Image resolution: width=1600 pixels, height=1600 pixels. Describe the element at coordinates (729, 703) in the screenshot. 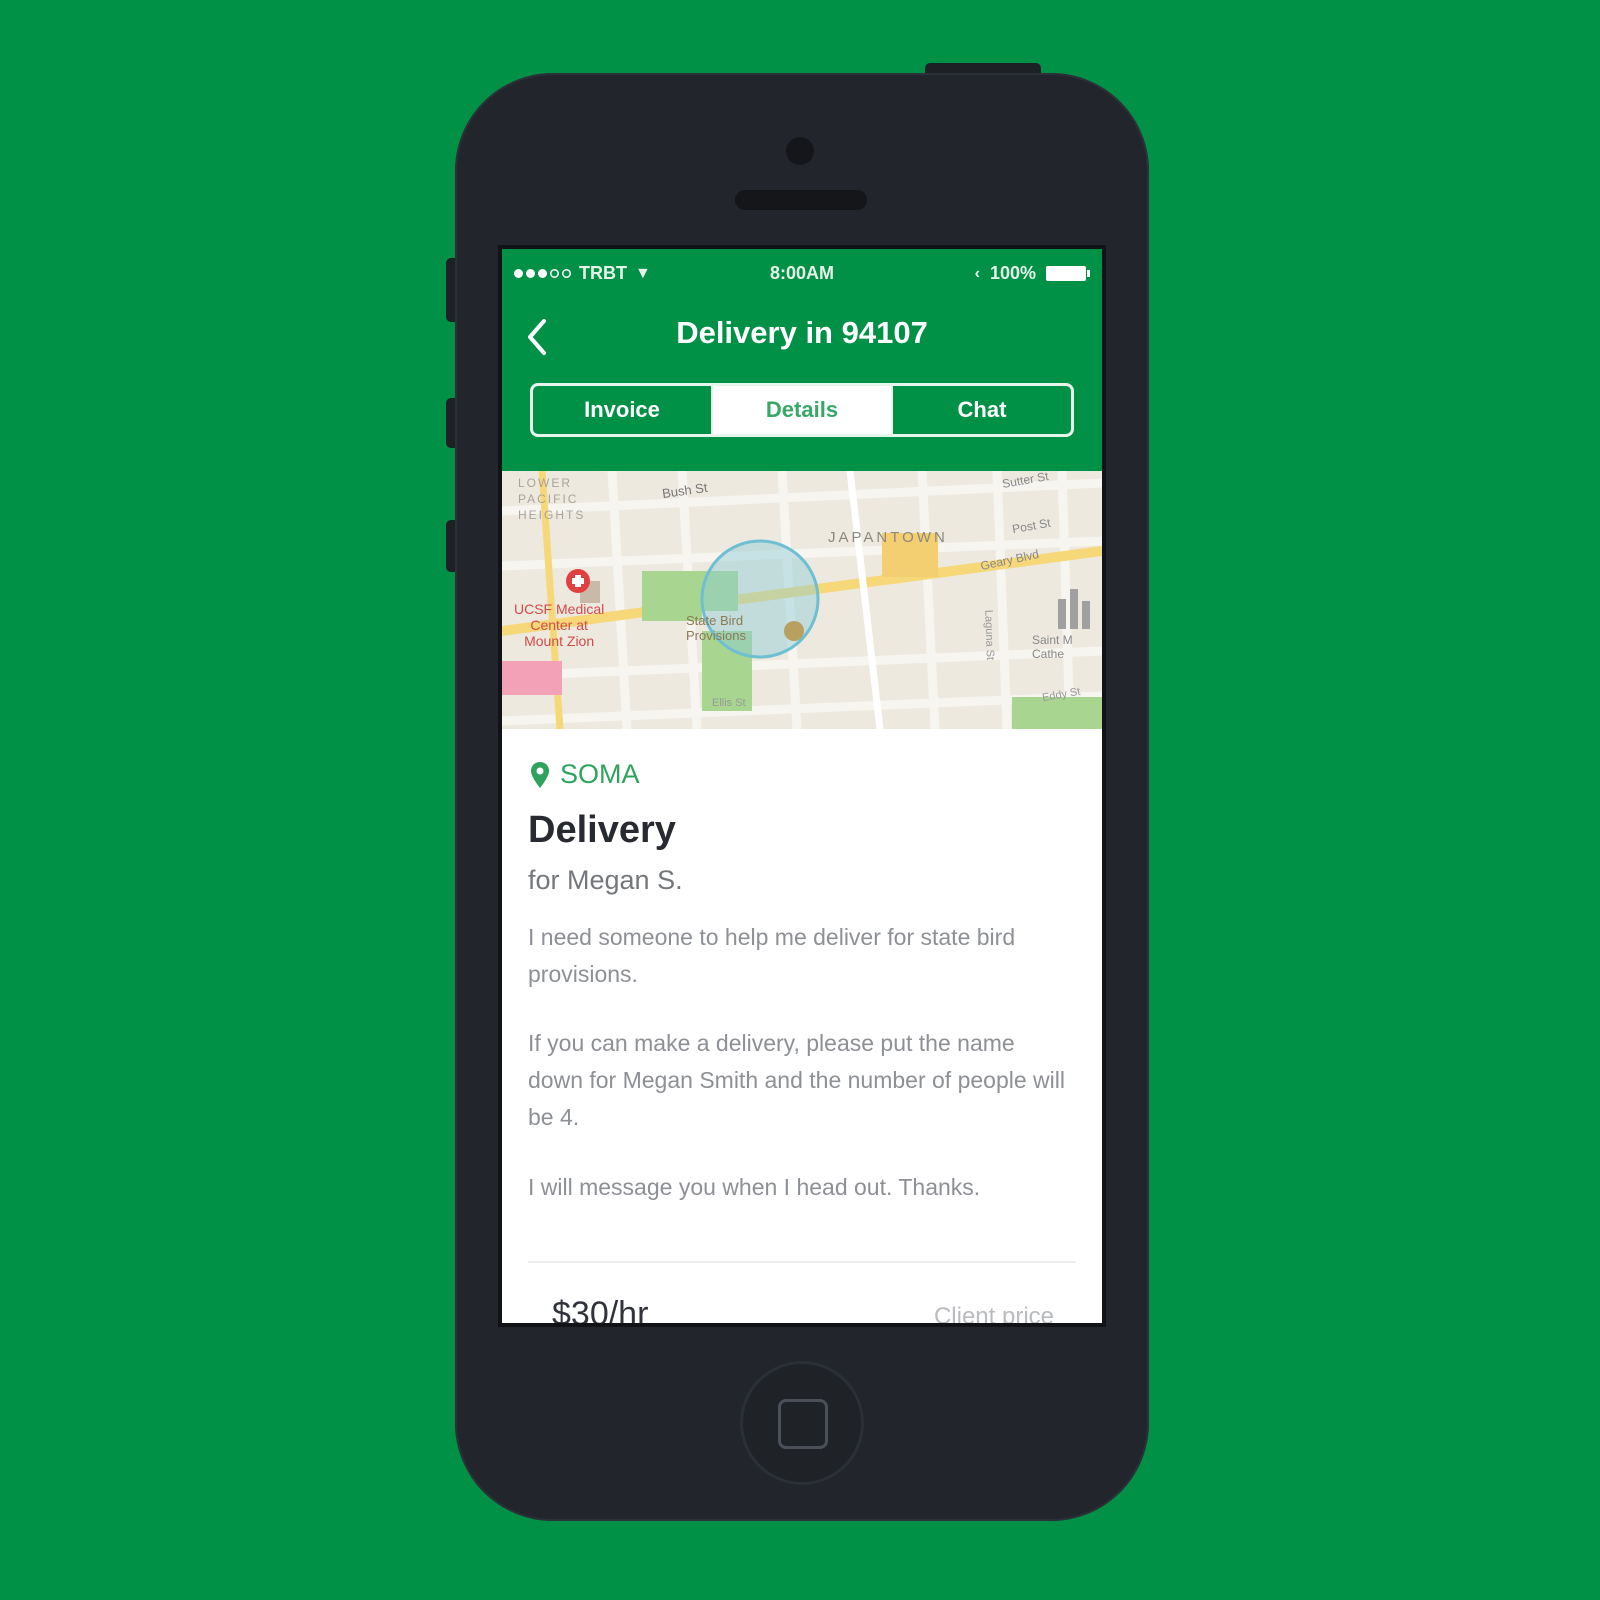

I see `map-label-ellis-st: Ellis St` at that location.